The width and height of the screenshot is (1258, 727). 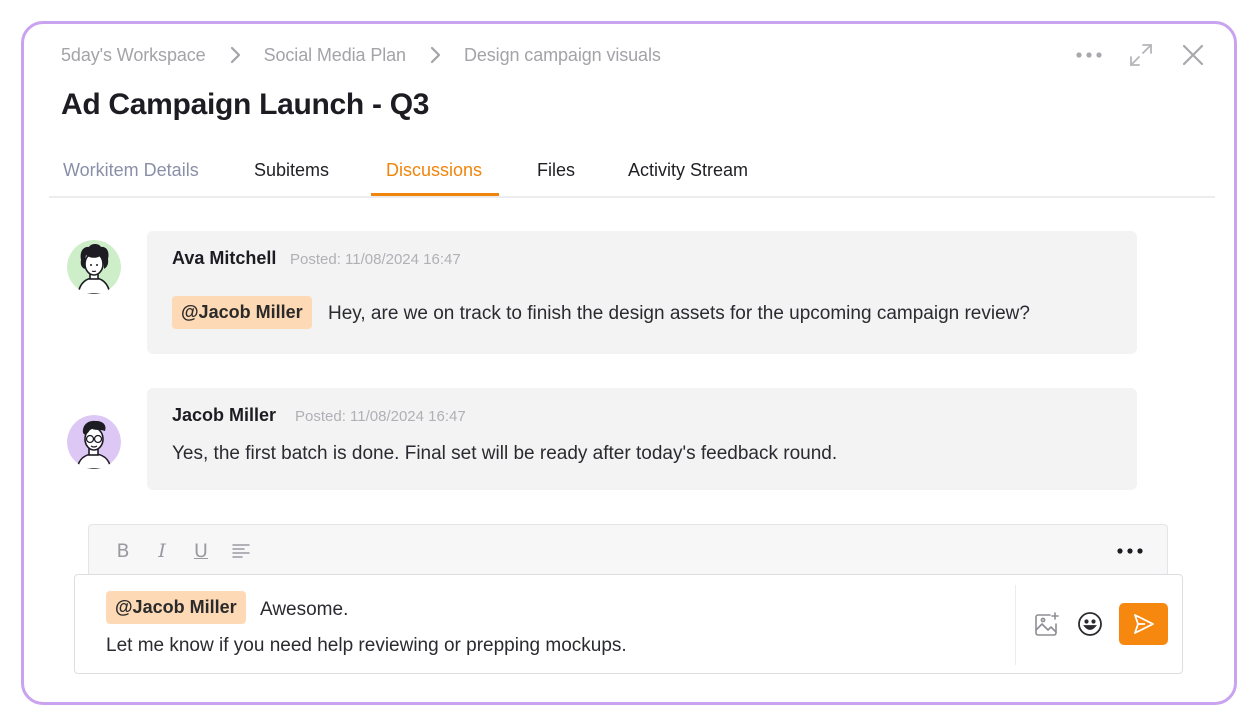 What do you see at coordinates (434, 178) in the screenshot?
I see `tab-discussions: Discussions` at bounding box center [434, 178].